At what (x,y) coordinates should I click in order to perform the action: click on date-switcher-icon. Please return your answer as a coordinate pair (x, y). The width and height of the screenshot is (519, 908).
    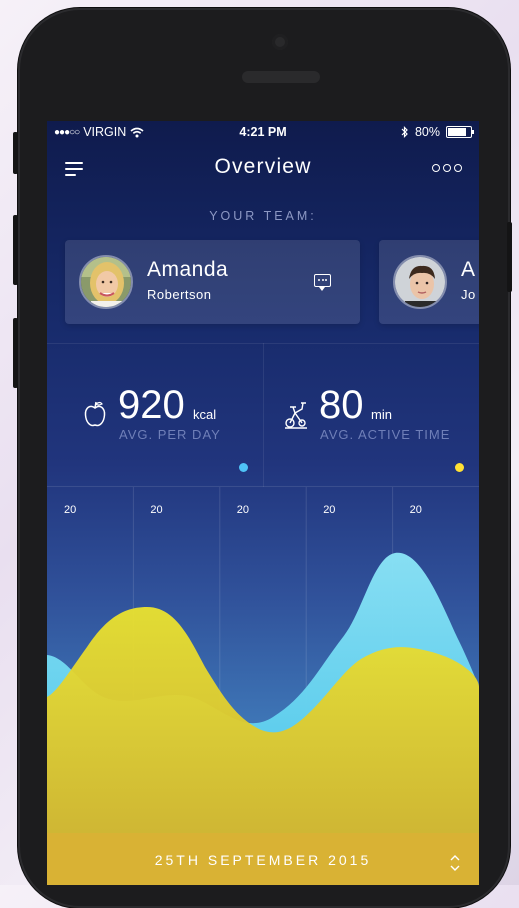
    Looking at the image, I should click on (455, 863).